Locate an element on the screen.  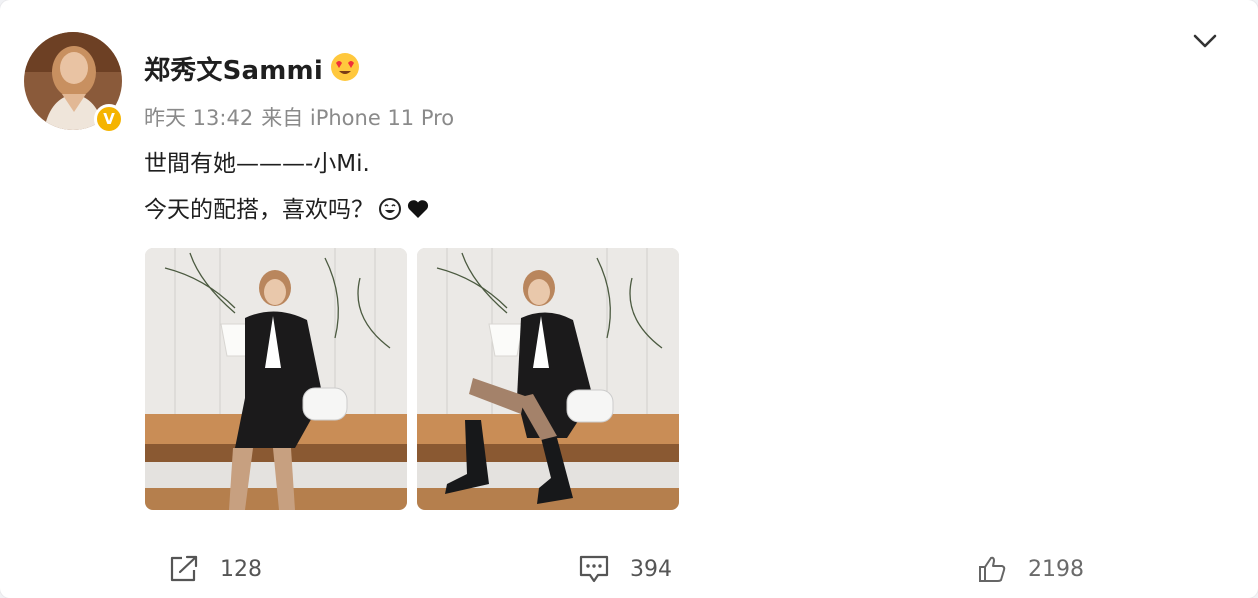
thumbs-up-icon is located at coordinates (992, 569).